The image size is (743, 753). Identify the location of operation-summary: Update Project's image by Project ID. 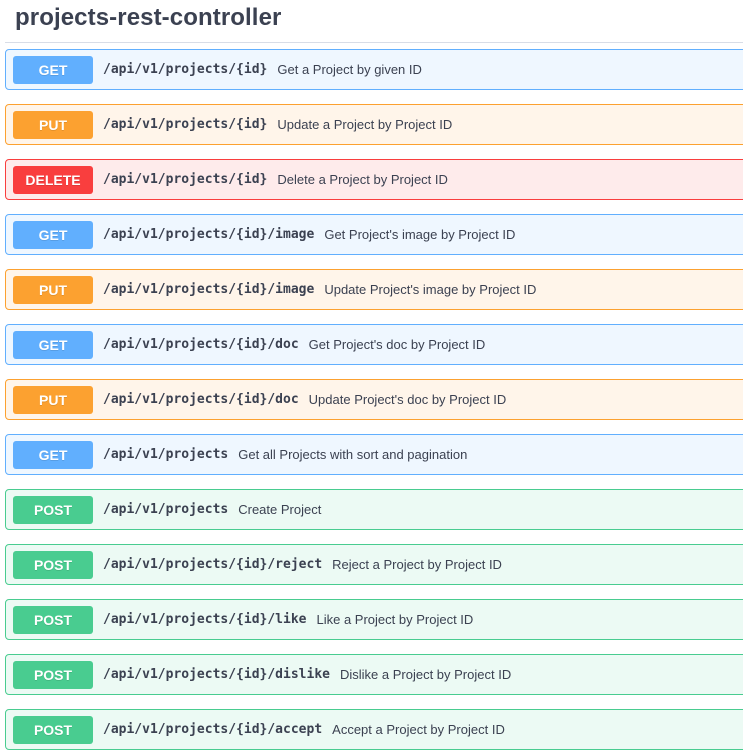
(430, 289).